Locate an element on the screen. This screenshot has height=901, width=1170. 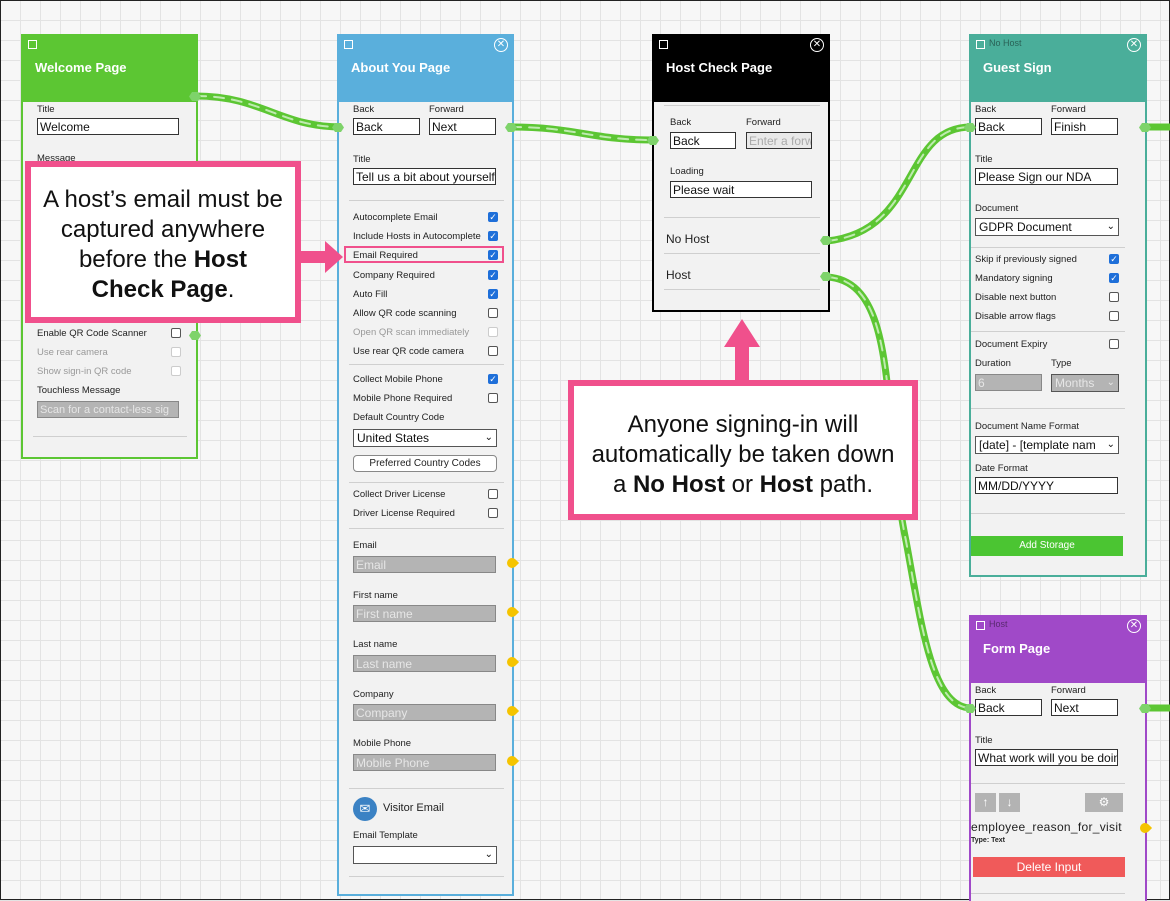
preferred-country-codes-button: Preferred Country Codes is located at coordinates (425, 463).